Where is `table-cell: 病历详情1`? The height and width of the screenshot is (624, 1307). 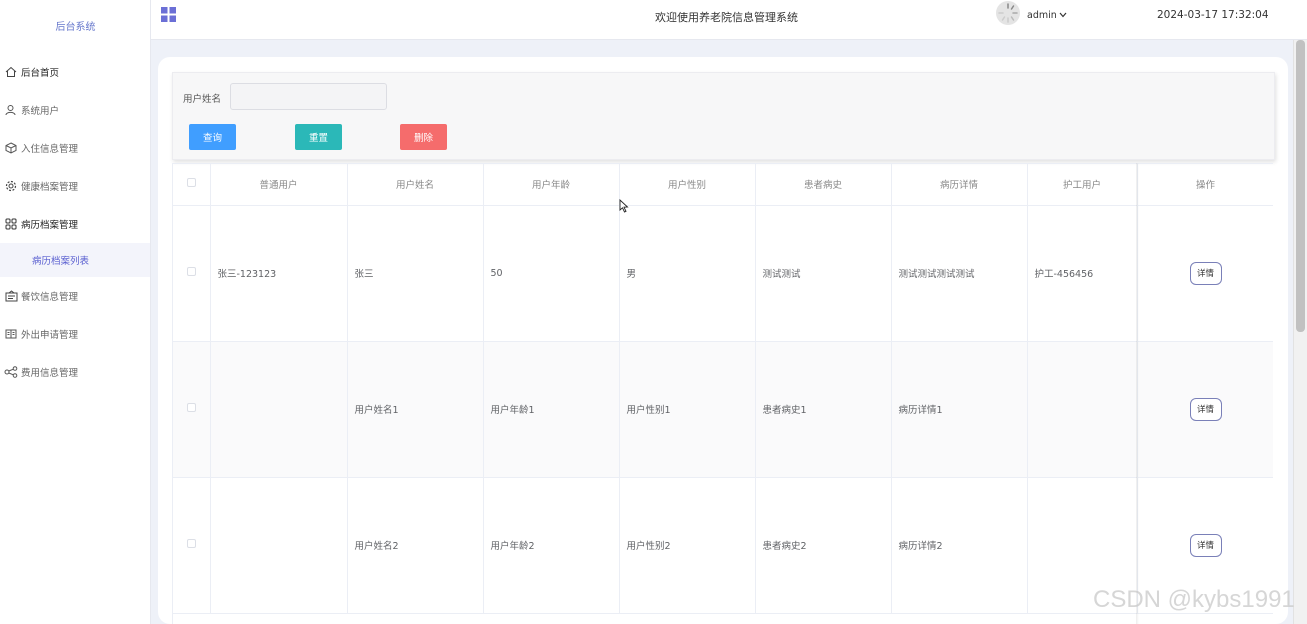
table-cell: 病历详情1 is located at coordinates (959, 409).